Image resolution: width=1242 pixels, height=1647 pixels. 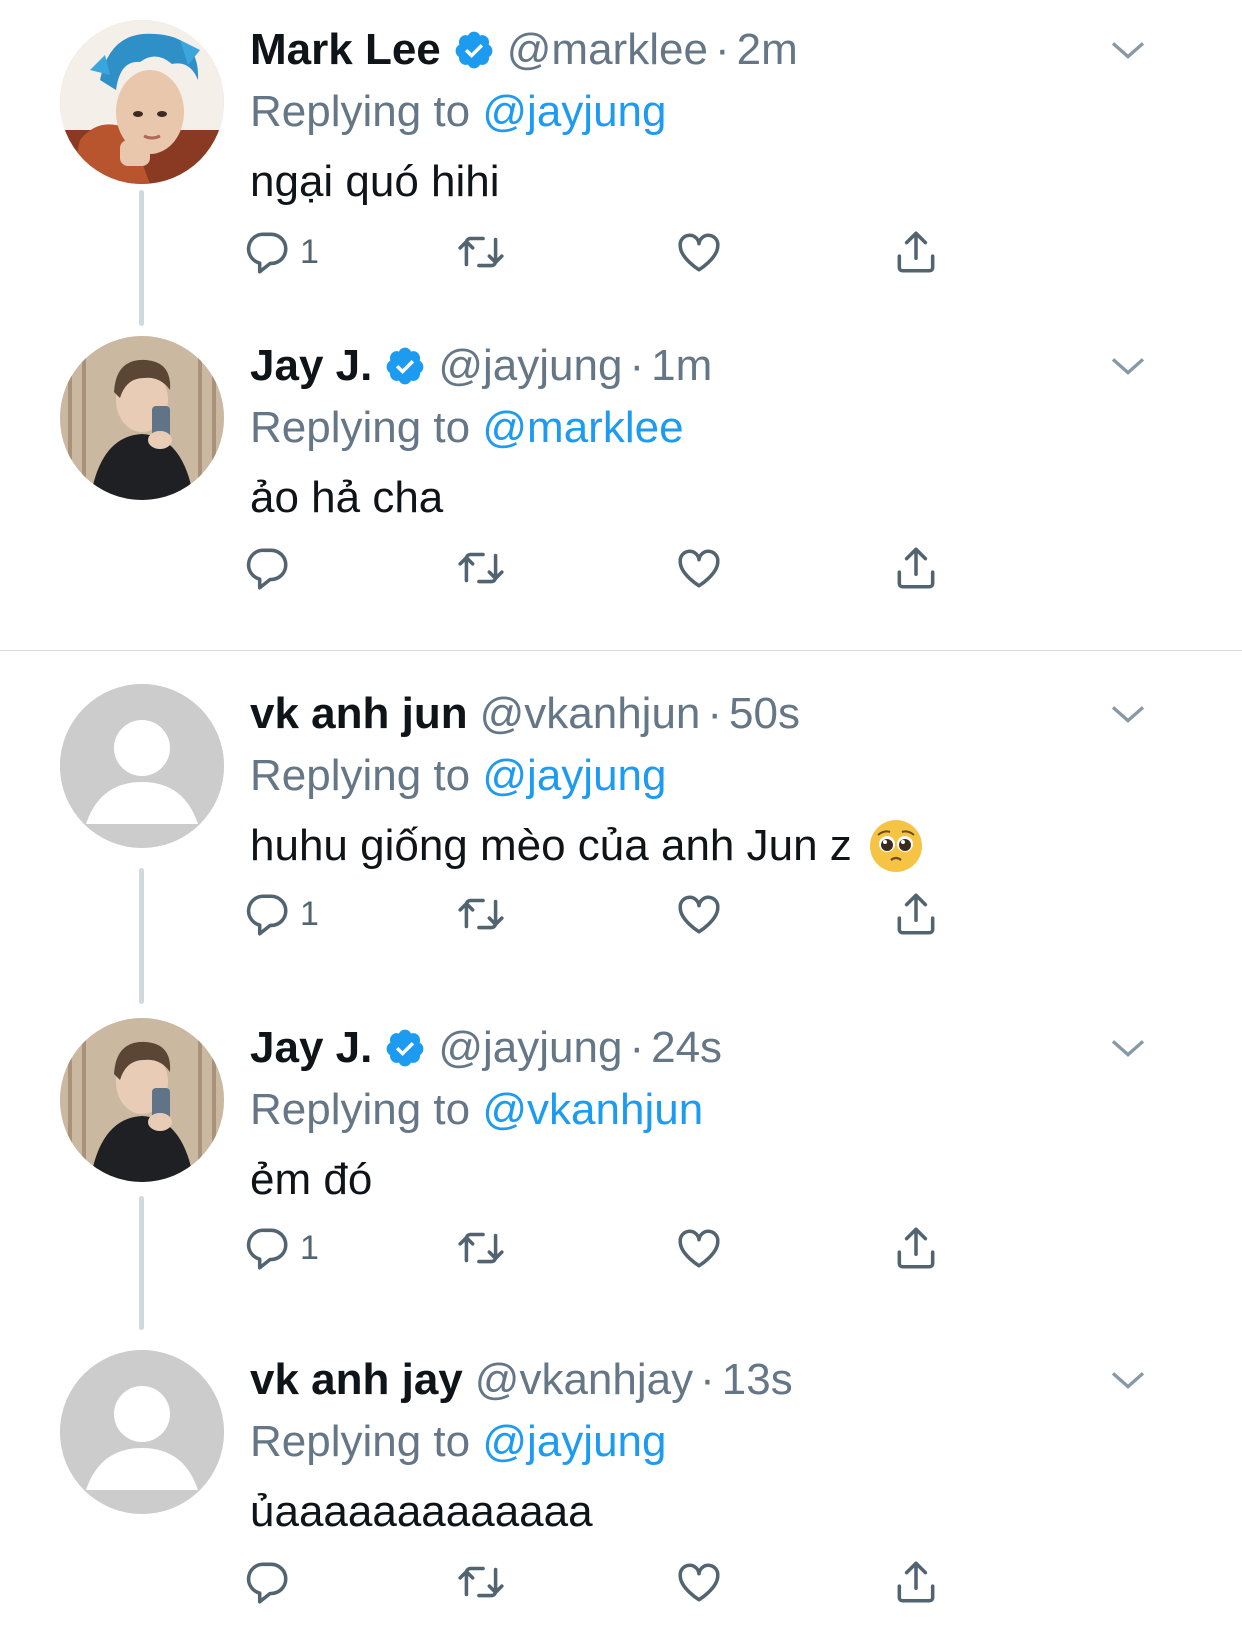 What do you see at coordinates (347, 497) in the screenshot?
I see `tweet-text-content: ảo hả cha` at bounding box center [347, 497].